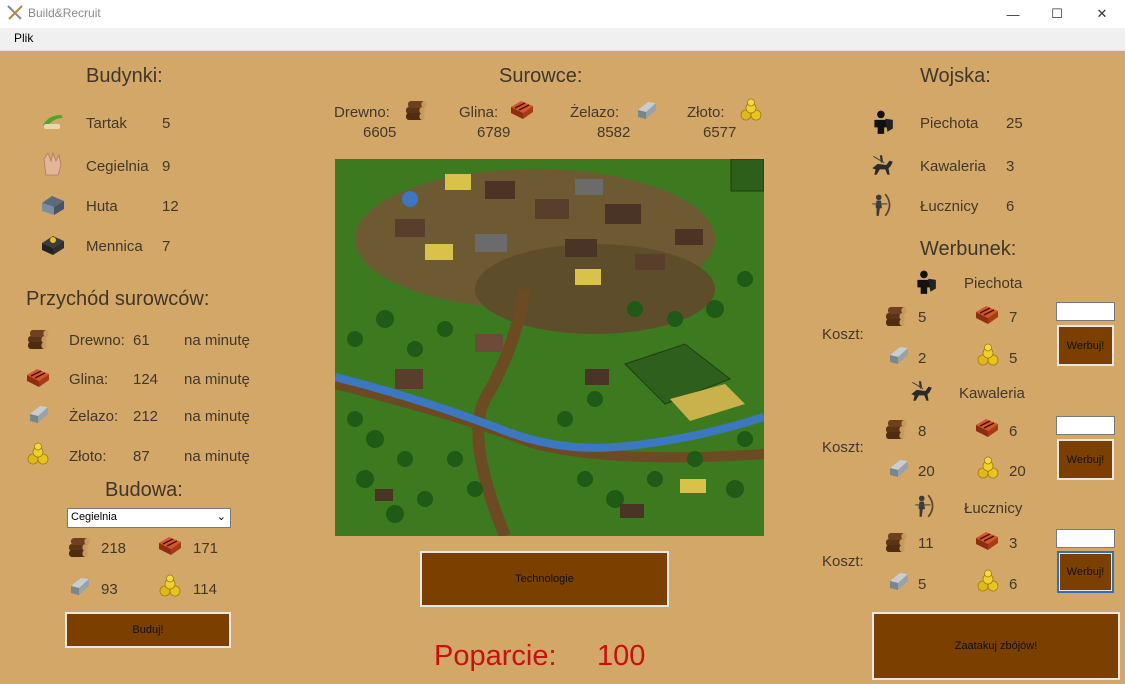  Describe the element at coordinates (53, 205) in the screenshot. I see `smelter-icon` at that location.